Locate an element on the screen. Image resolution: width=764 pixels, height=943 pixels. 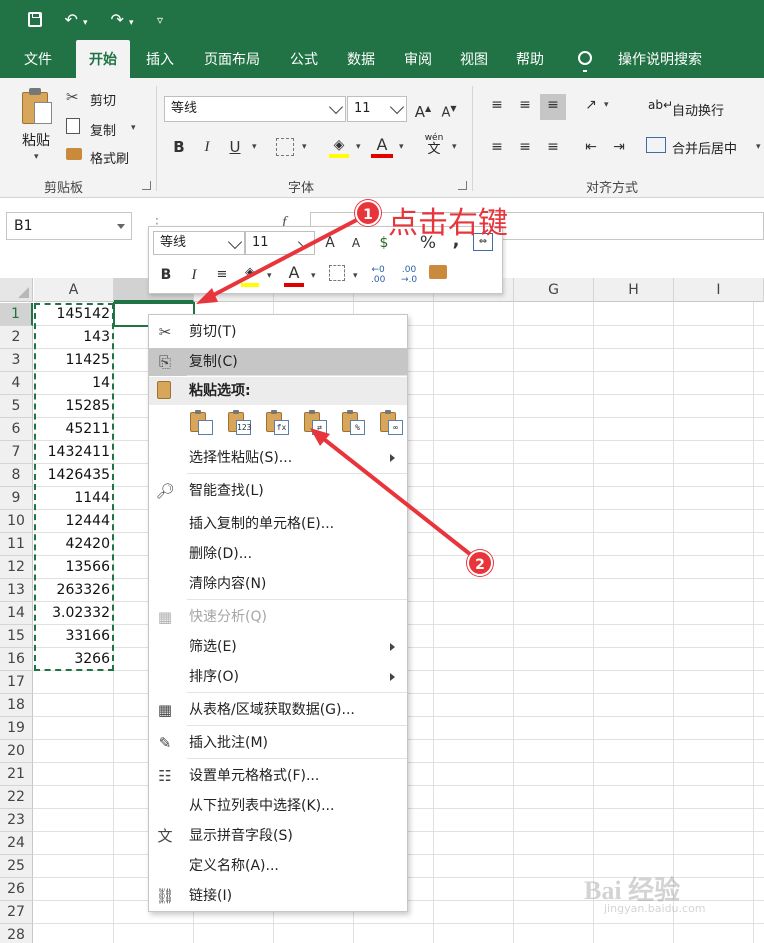
annotation-arrows is located at coordinates (339, 388).